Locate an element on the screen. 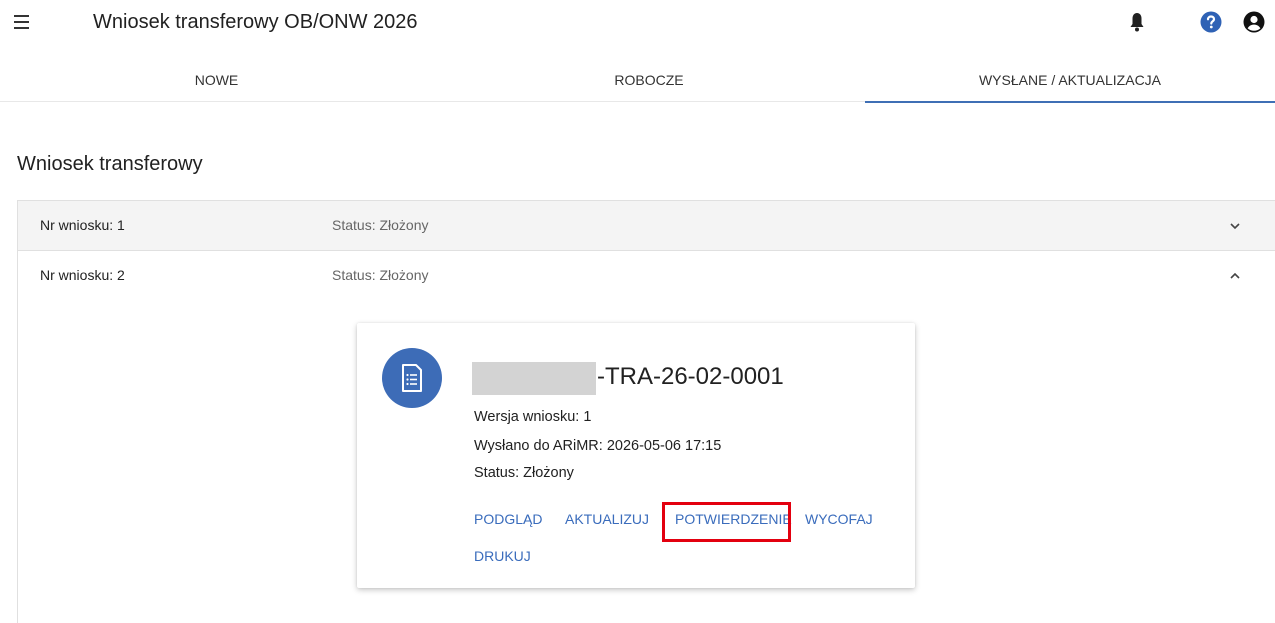 The height and width of the screenshot is (623, 1275). application-row-1: Nr wniosku: 1 Status: Złożony is located at coordinates (646, 226).